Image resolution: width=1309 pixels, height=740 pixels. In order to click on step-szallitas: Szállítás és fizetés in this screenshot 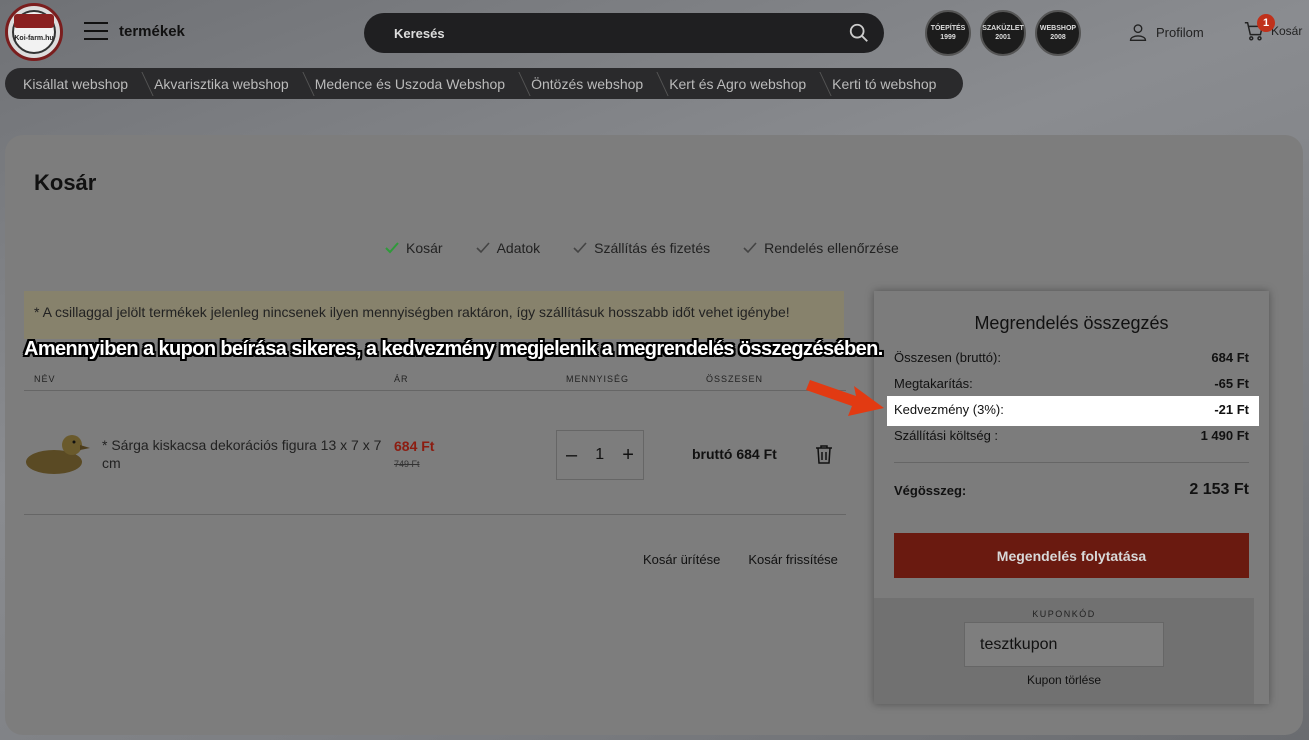, I will do `click(641, 248)`.